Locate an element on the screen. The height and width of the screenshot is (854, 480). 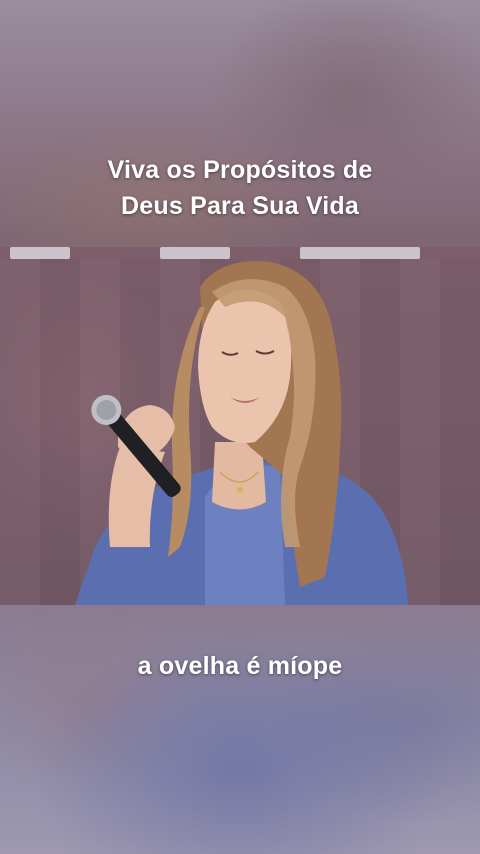
top-caption: Viva os Propósitos de Deus Para Sua Vida is located at coordinates (240, 188).